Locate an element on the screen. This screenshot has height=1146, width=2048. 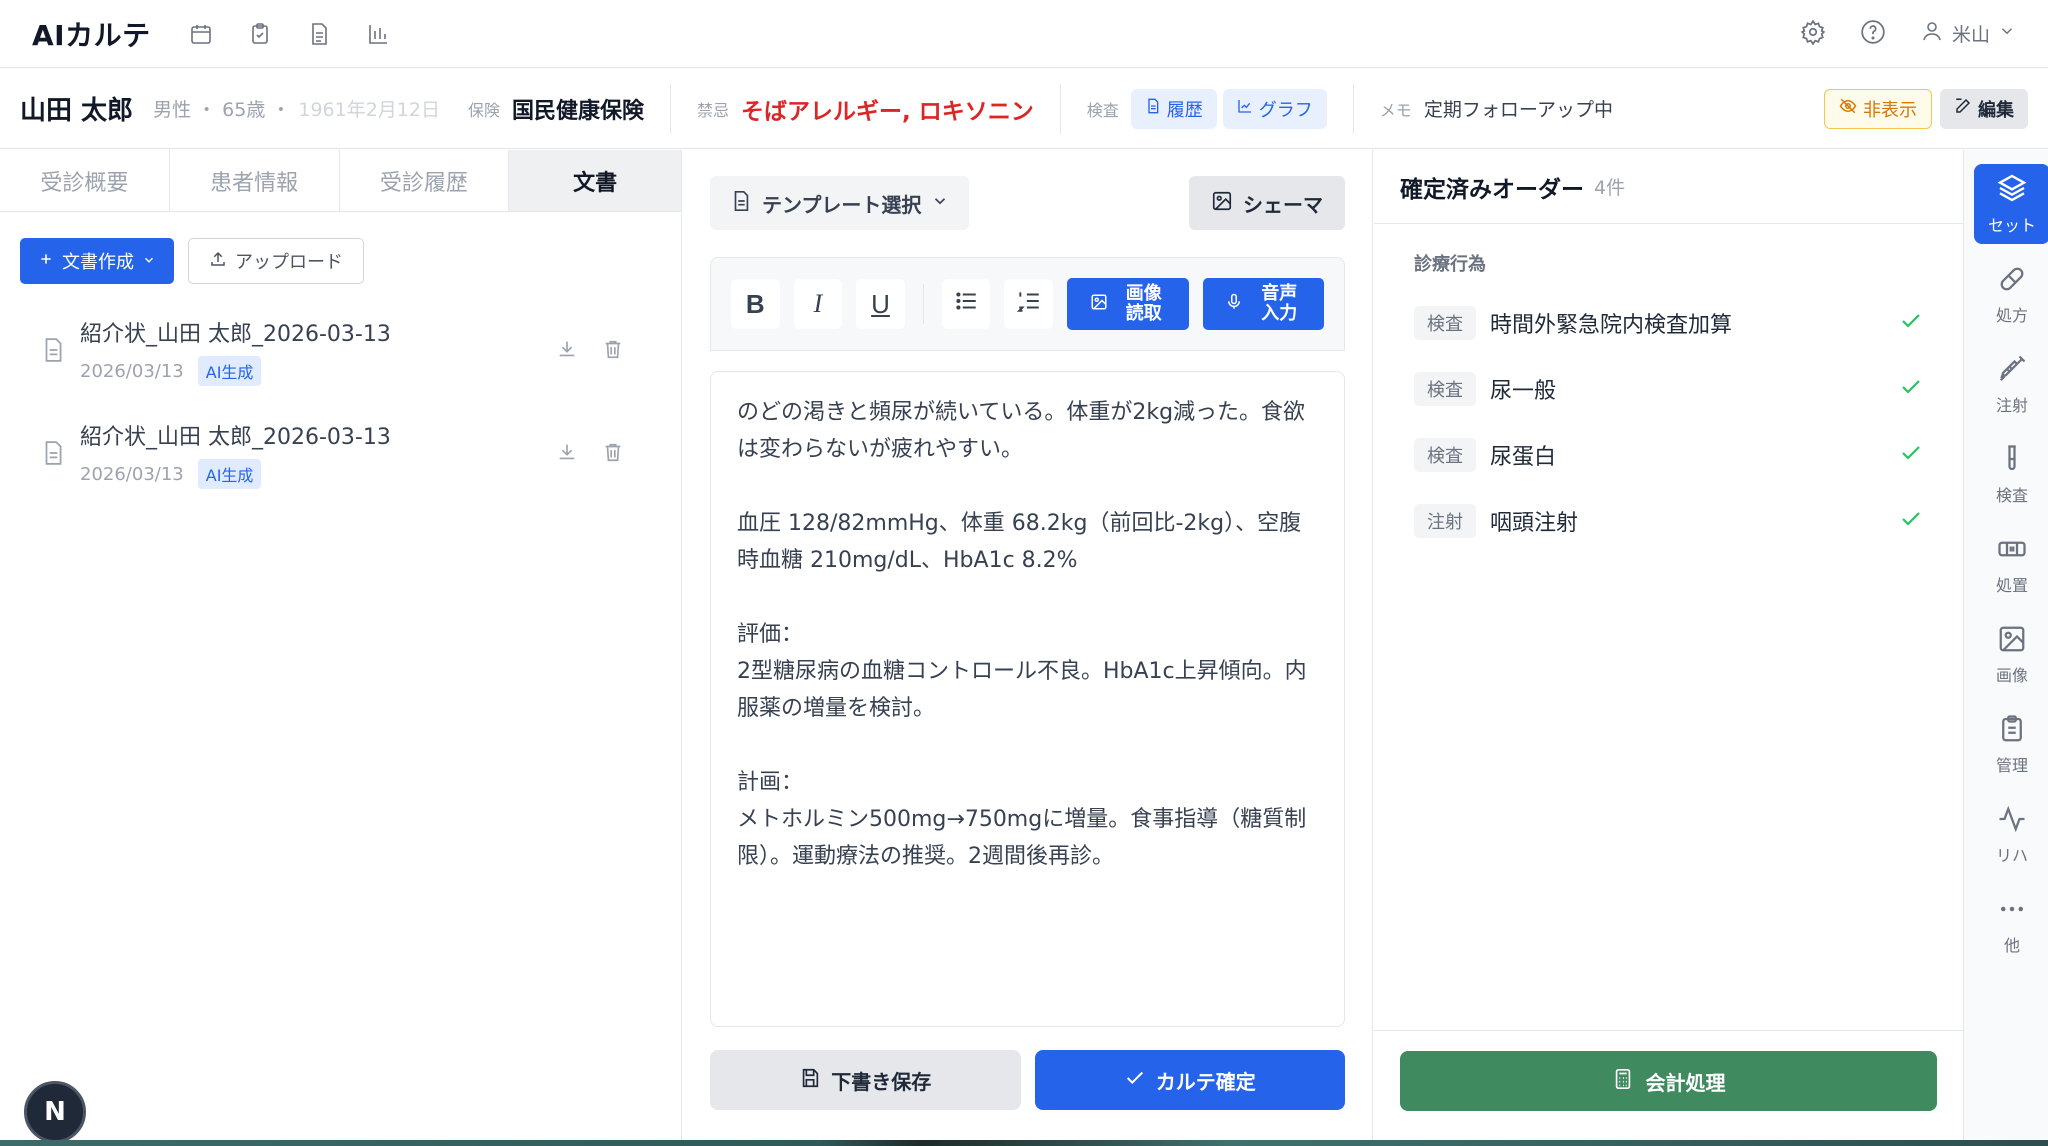
insurance-value: 国民健康保険 is located at coordinates (578, 111).